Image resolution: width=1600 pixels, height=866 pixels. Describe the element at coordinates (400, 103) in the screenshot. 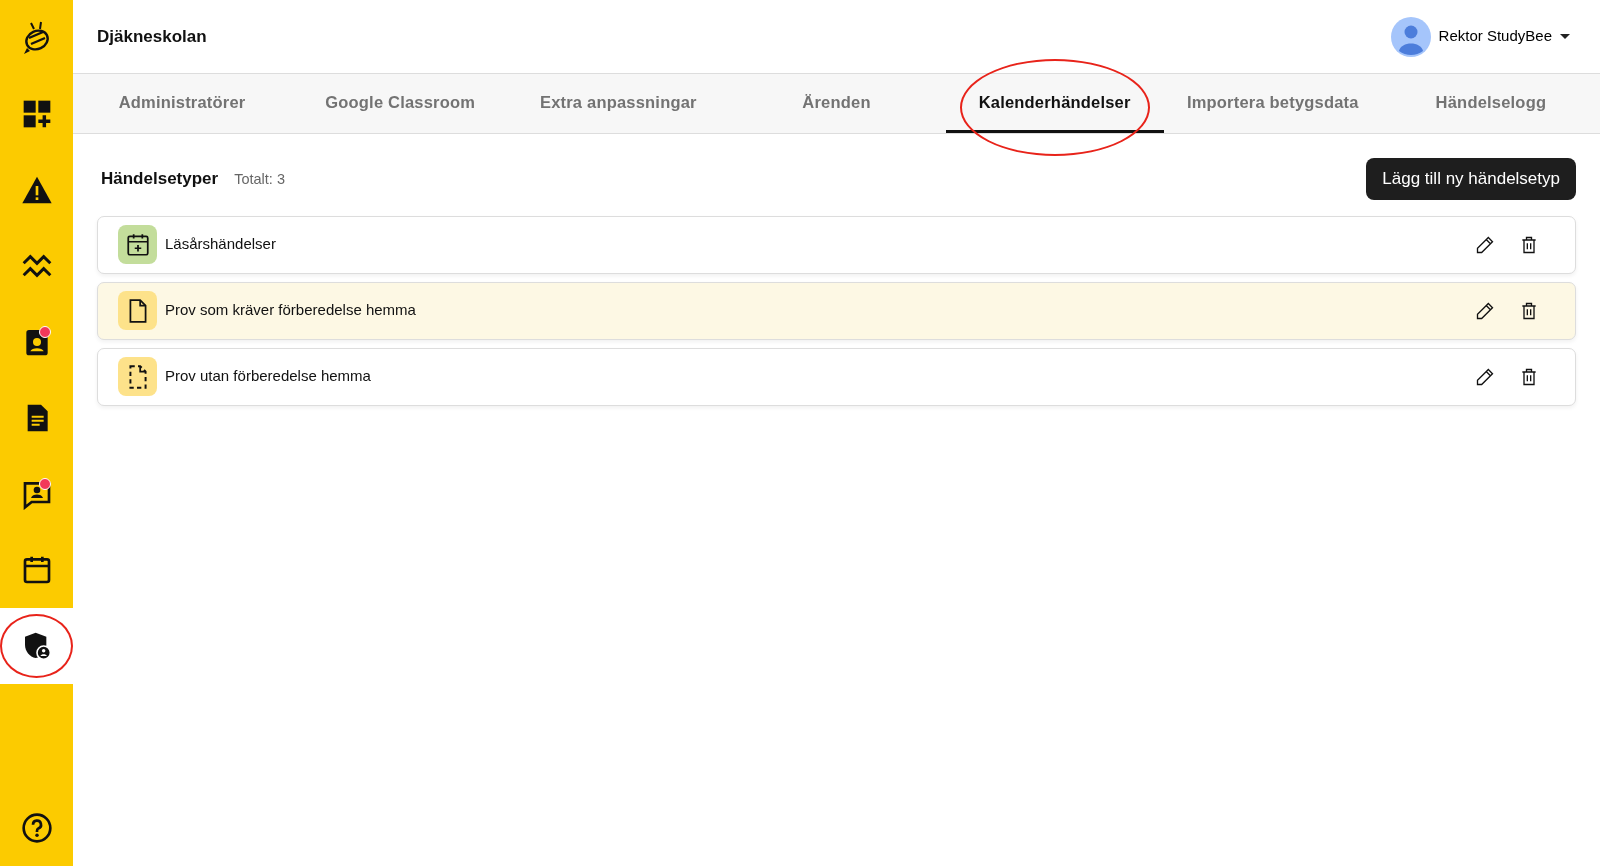

I see `tab: Google Classroom` at that location.